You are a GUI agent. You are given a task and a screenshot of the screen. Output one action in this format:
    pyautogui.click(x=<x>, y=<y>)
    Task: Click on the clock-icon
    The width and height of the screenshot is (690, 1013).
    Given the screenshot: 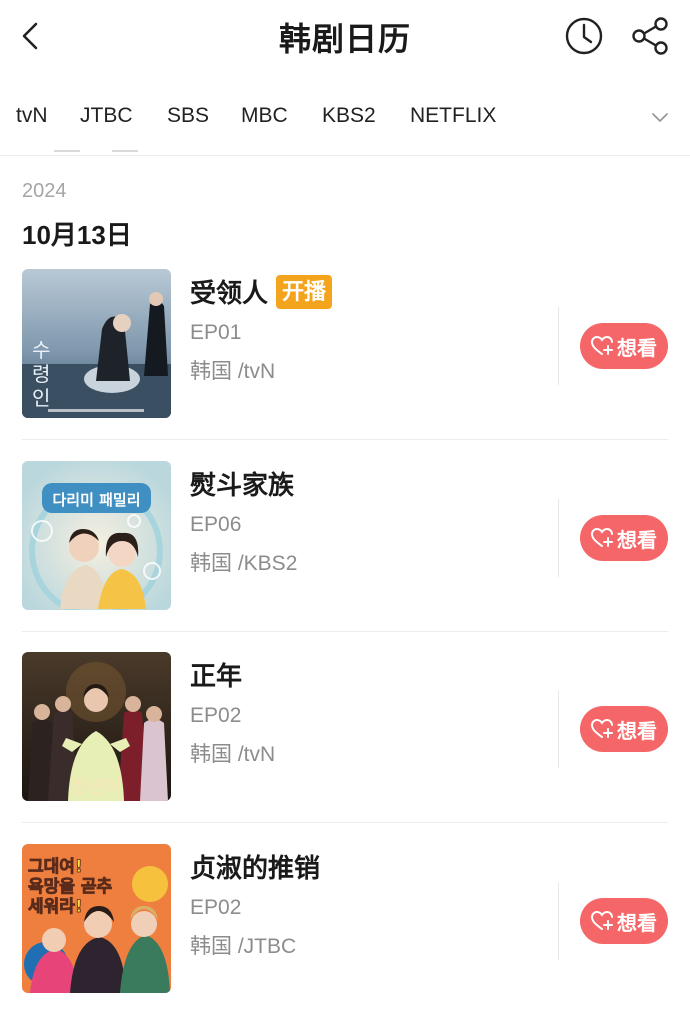 What is the action you would take?
    pyautogui.click(x=584, y=36)
    